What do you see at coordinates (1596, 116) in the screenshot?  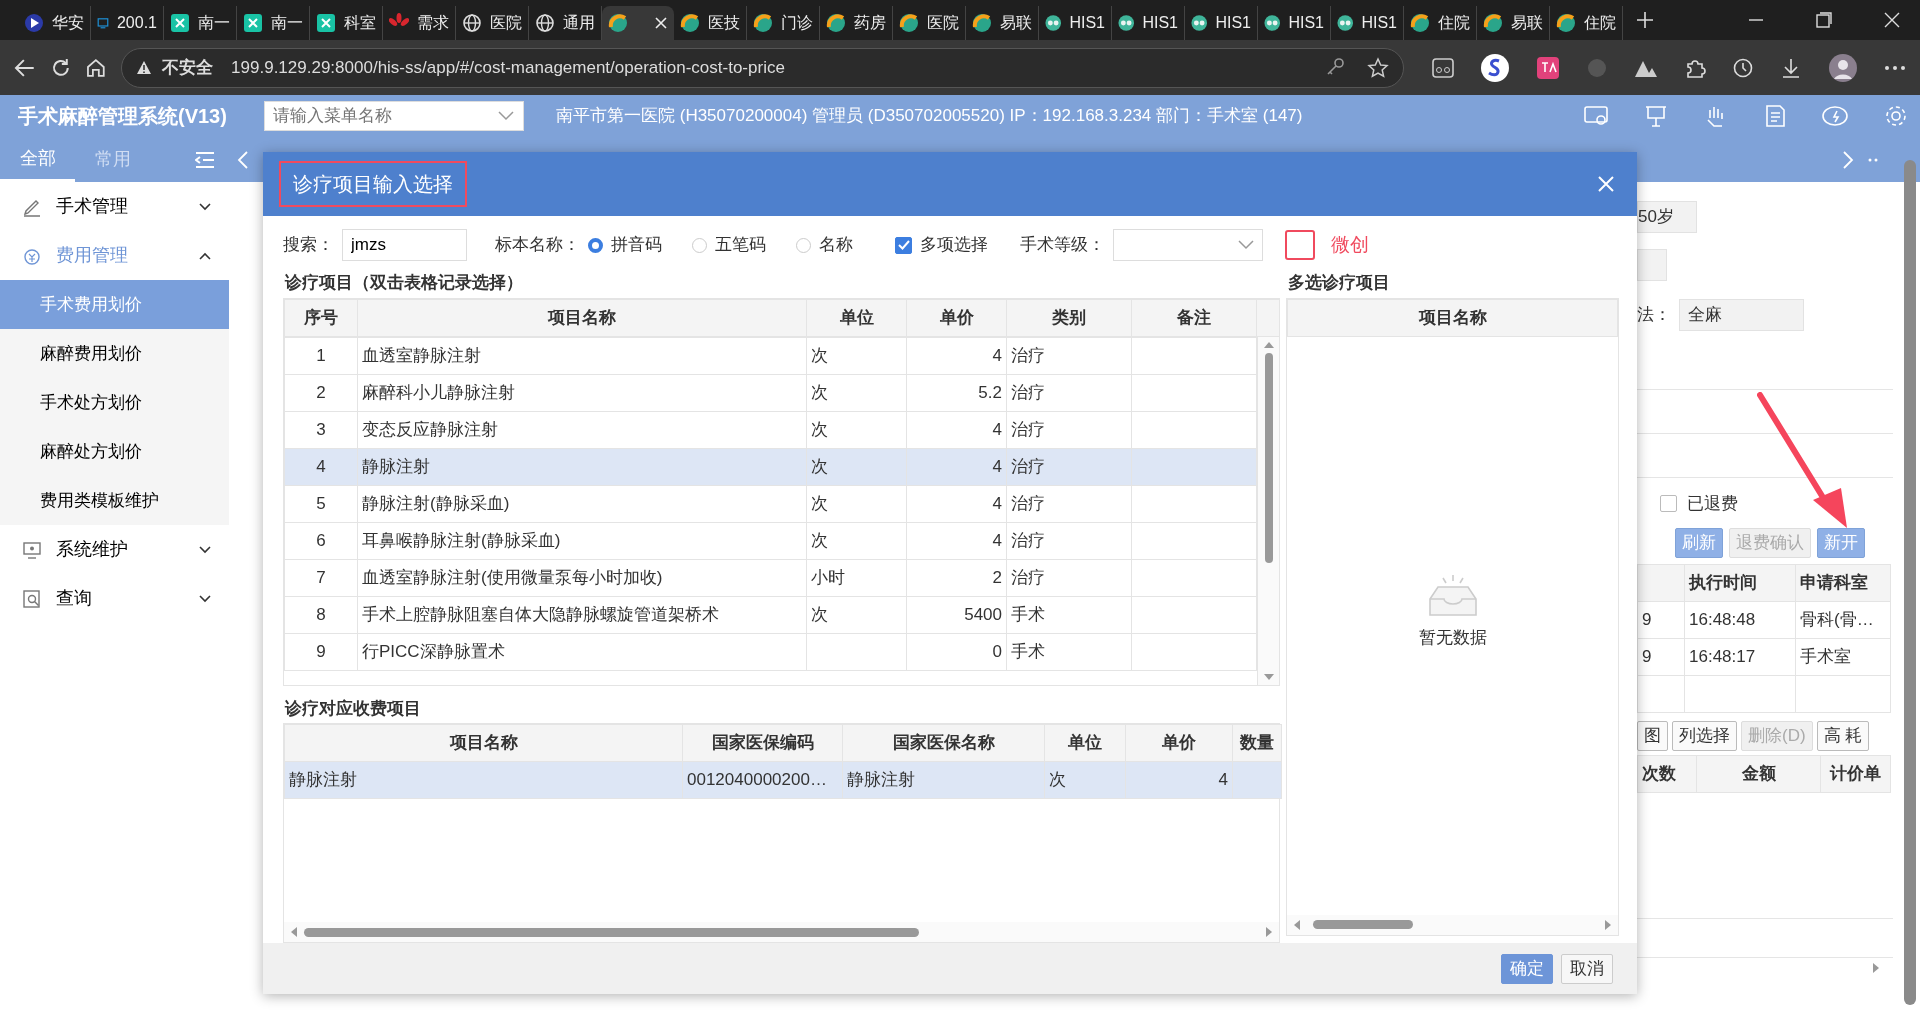 I see `card-icon` at bounding box center [1596, 116].